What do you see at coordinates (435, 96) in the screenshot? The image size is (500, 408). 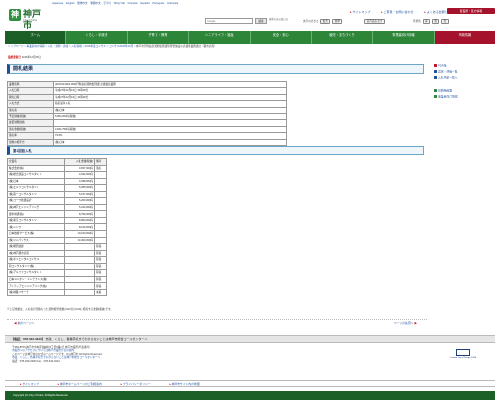 I see `folder-icon` at bounding box center [435, 96].